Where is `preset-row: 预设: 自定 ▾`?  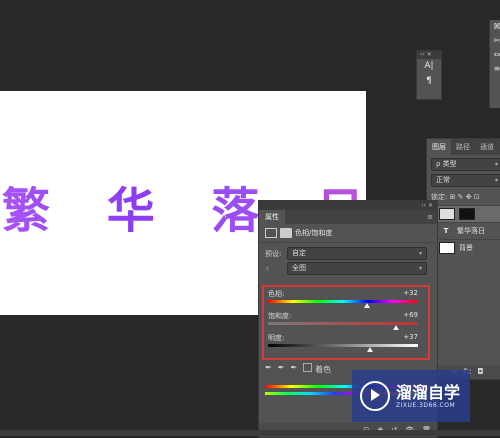 preset-row: 预设: 自定 ▾ is located at coordinates (348, 253).